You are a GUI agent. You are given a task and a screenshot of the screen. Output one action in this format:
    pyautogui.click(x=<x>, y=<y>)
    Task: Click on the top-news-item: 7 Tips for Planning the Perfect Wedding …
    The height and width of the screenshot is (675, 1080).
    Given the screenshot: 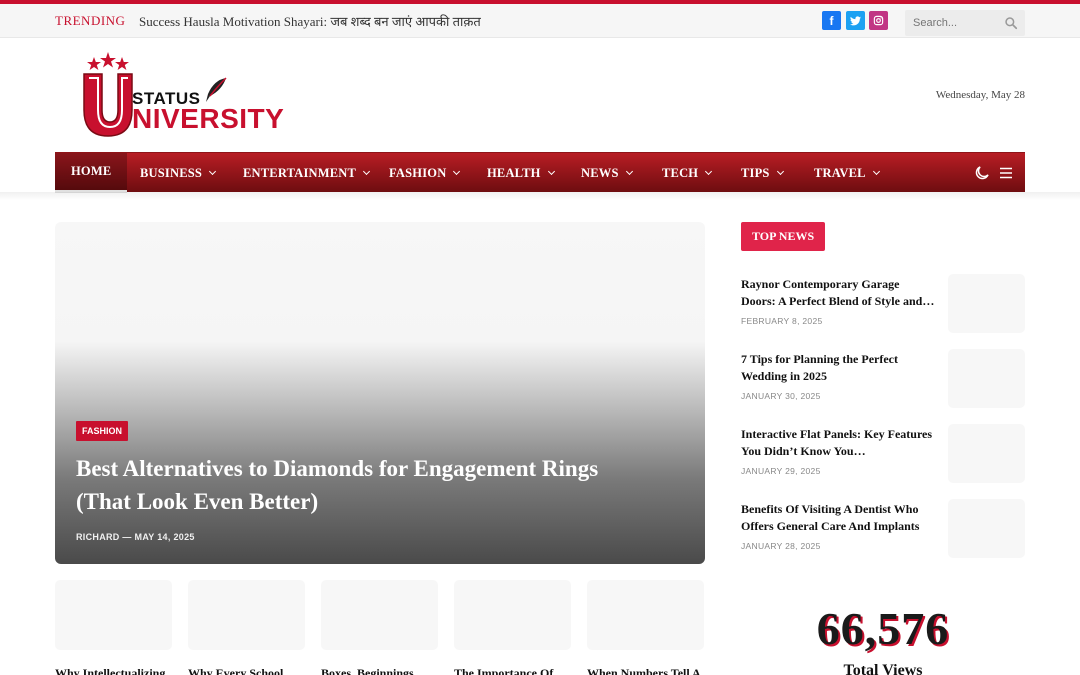 What is the action you would take?
    pyautogui.click(x=883, y=379)
    